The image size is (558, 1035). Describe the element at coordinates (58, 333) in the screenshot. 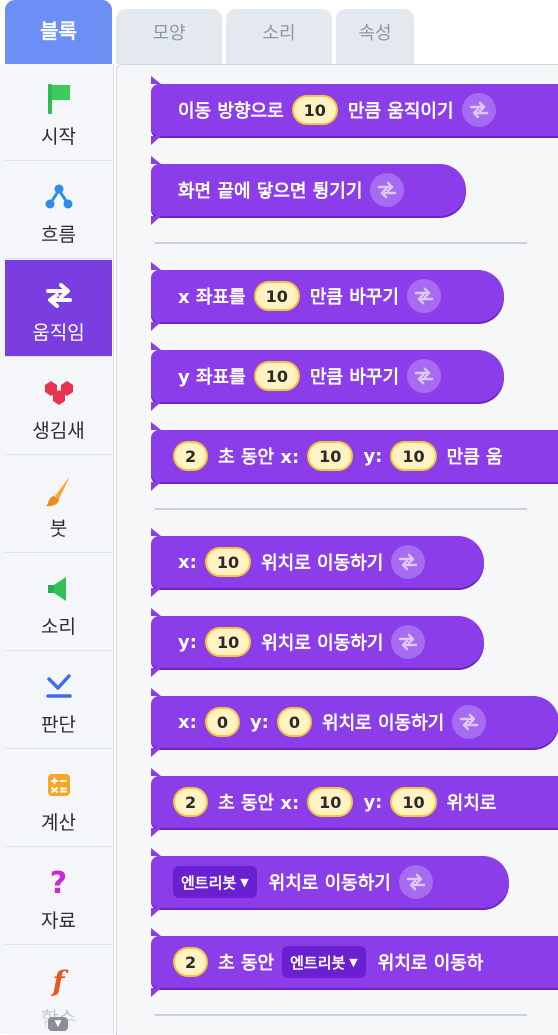

I see `category-label: 움직임` at that location.